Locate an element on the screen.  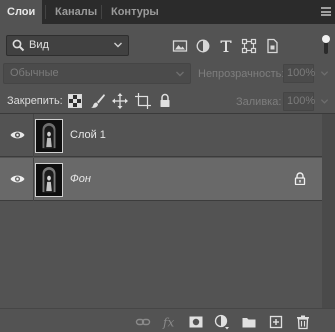
panel-bottom-bar: fx is located at coordinates (167, 320).